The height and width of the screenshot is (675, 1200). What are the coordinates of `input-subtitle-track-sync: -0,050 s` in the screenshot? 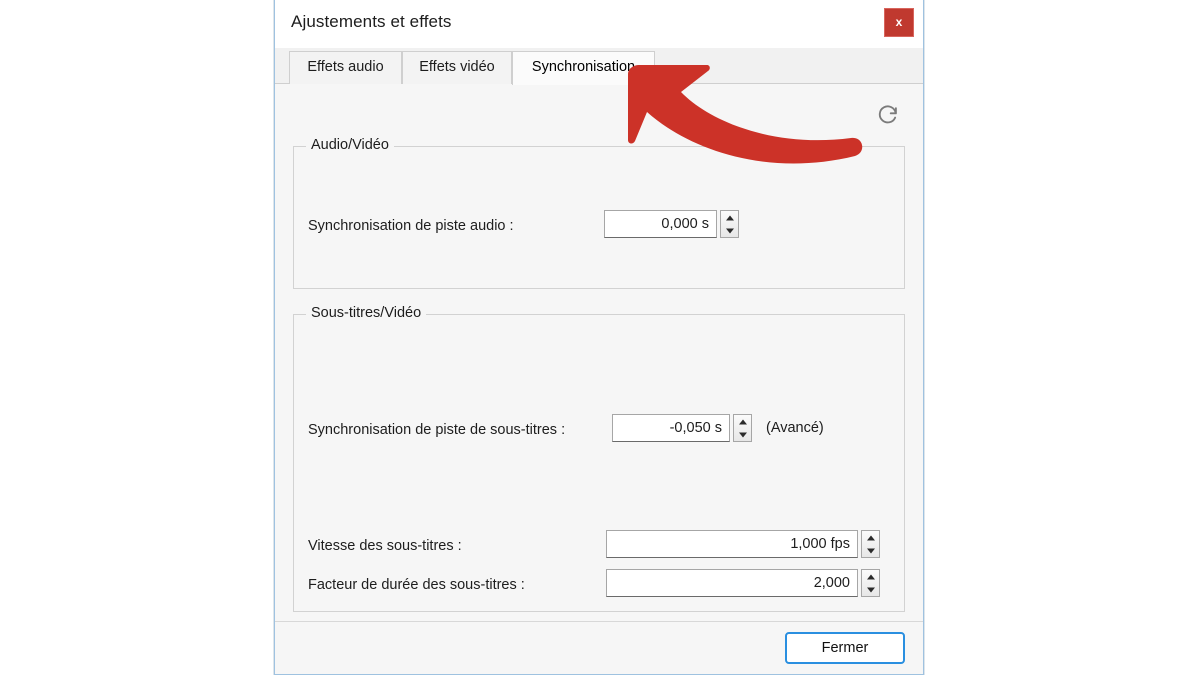 It's located at (671, 428).